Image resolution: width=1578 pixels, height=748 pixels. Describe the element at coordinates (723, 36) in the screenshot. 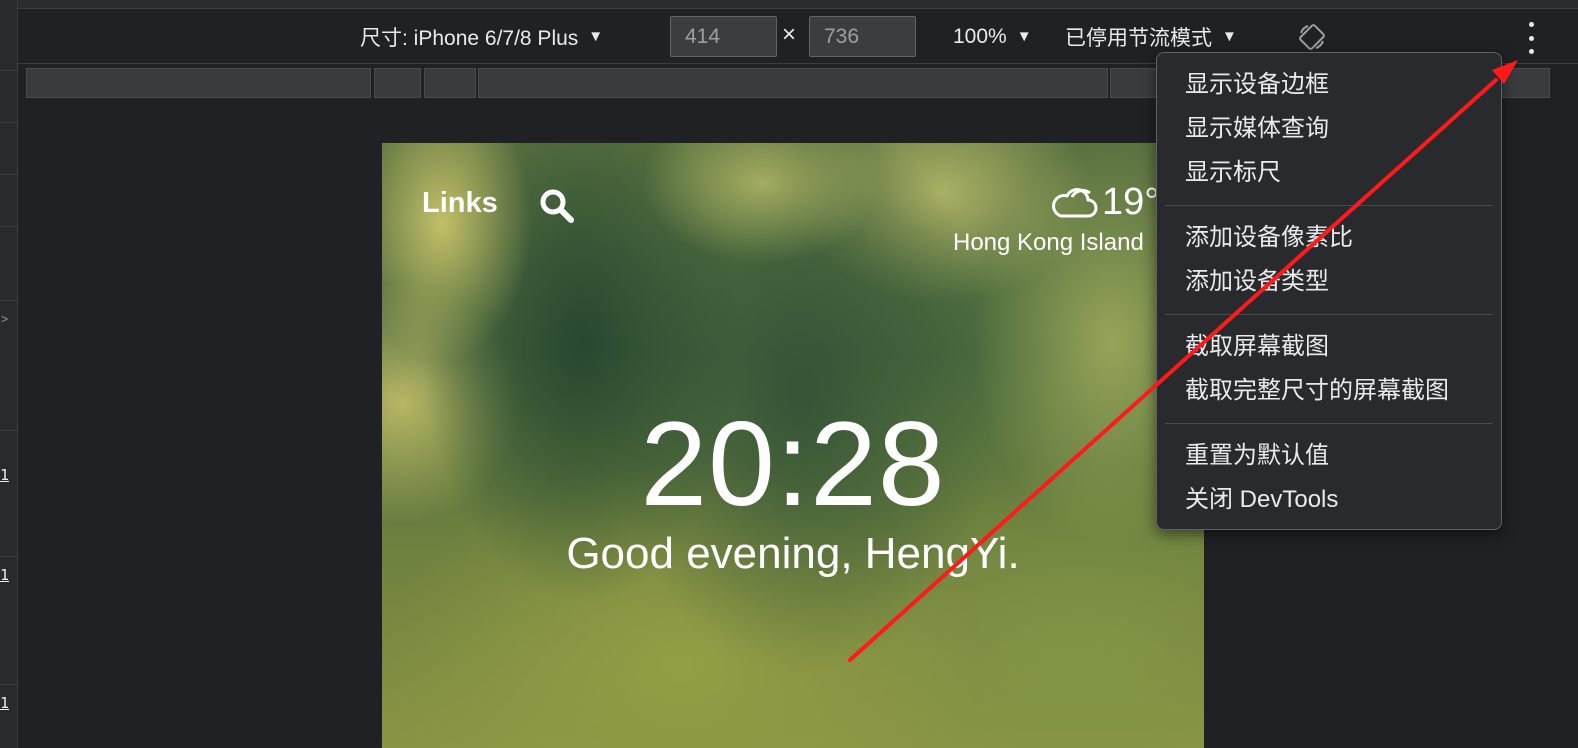

I see `width-input: 414` at that location.